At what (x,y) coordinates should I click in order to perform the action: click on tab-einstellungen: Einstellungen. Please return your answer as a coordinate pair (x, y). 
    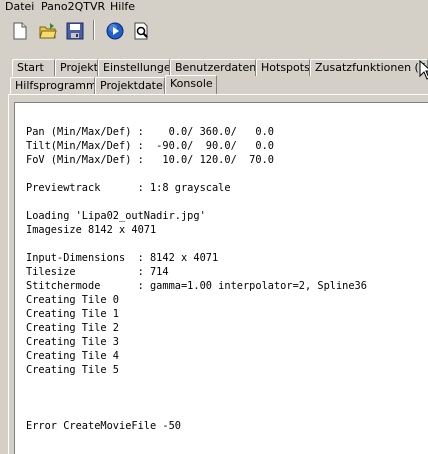
    Looking at the image, I should click on (134, 67).